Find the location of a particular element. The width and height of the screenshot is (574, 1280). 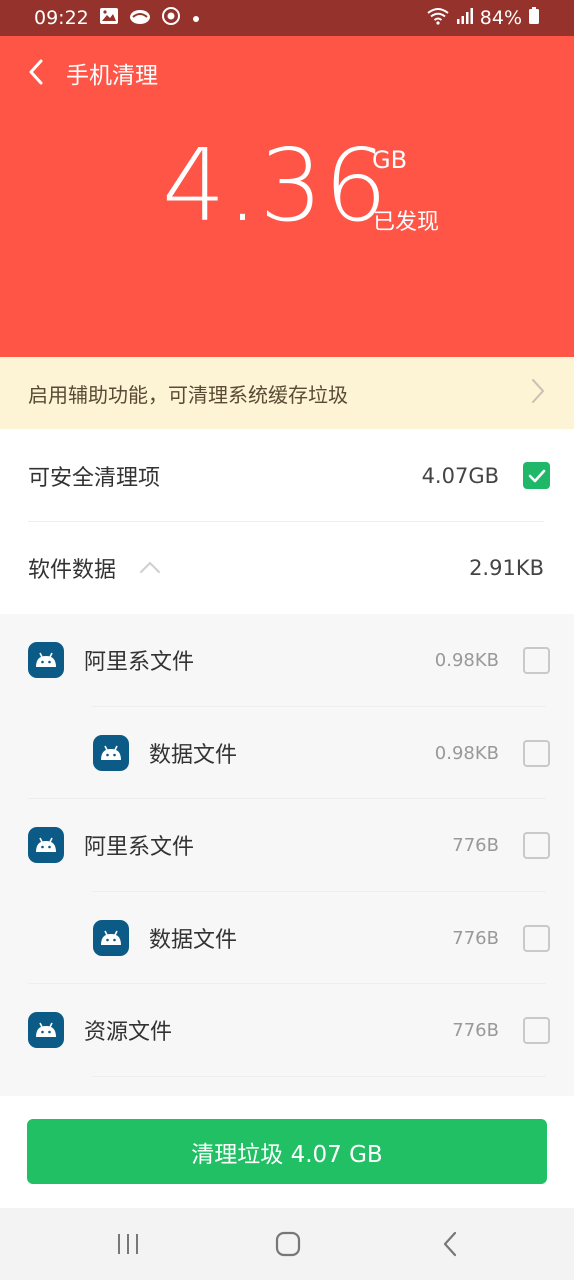

back-icon is located at coordinates (36, 72).